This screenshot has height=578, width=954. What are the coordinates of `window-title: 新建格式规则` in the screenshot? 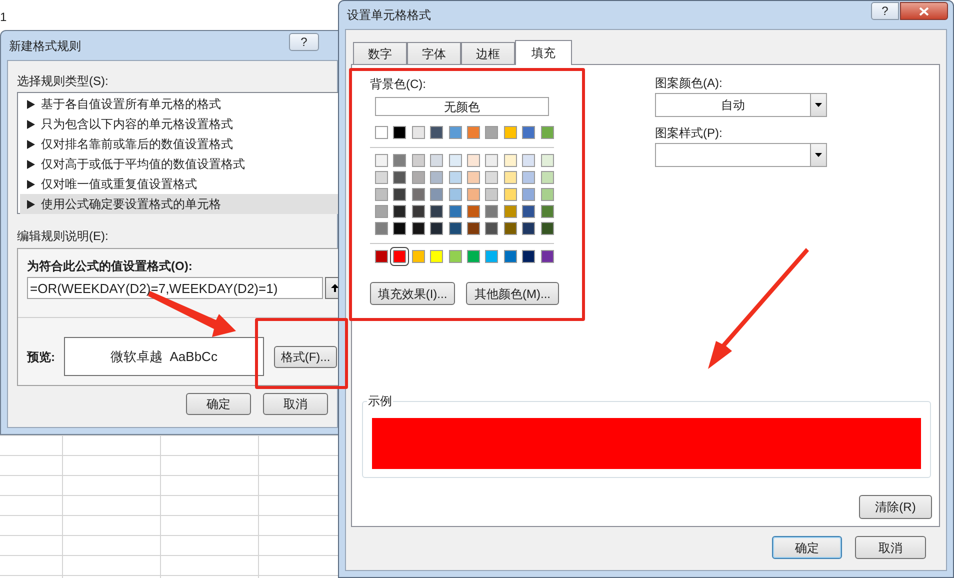 It's located at (45, 46).